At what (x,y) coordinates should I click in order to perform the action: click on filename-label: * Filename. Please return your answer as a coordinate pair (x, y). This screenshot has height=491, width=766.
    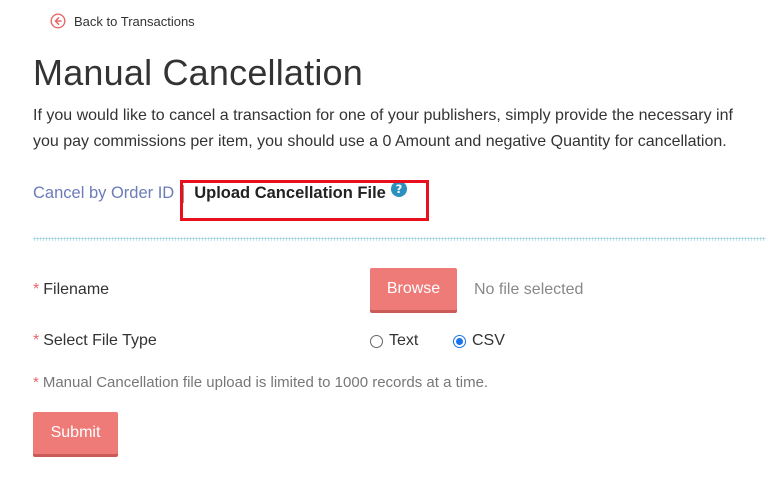
    Looking at the image, I should click on (71, 290).